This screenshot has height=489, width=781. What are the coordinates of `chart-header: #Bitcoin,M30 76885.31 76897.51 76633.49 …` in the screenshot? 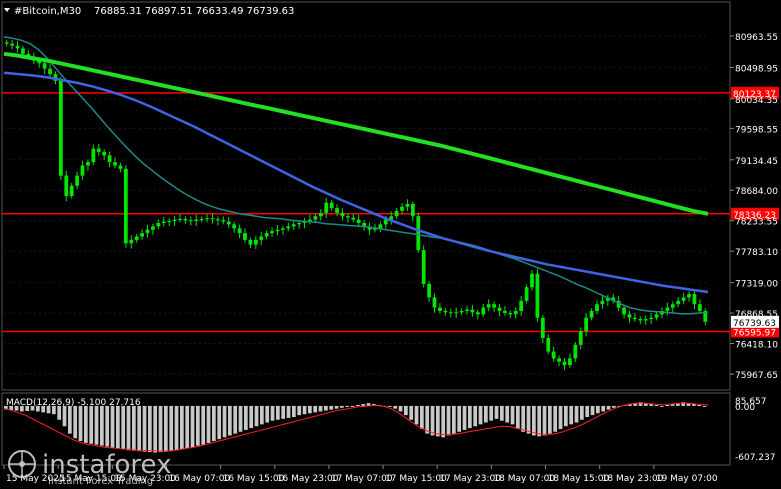 It's located at (149, 11).